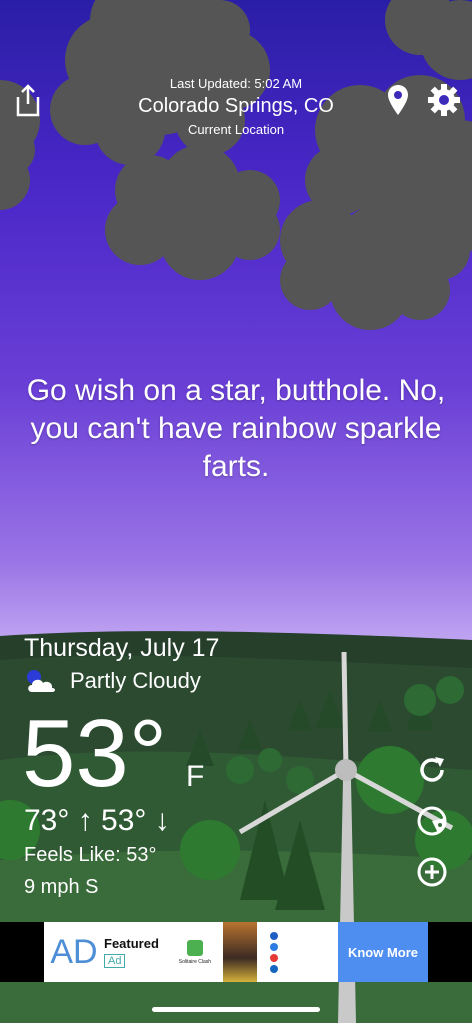 The width and height of the screenshot is (472, 1023). Describe the element at coordinates (195, 961) in the screenshot. I see `ad-game-caption: Solitaire Clash` at that location.